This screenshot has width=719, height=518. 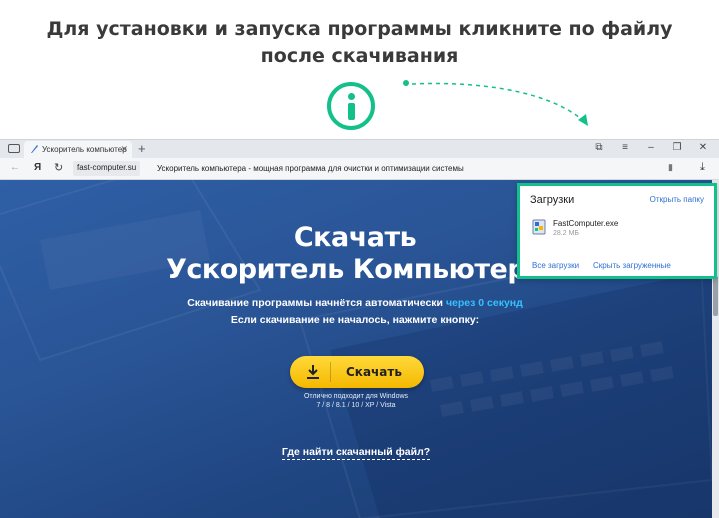 I want to click on bookmark-icon: ▮, so click(x=670, y=167).